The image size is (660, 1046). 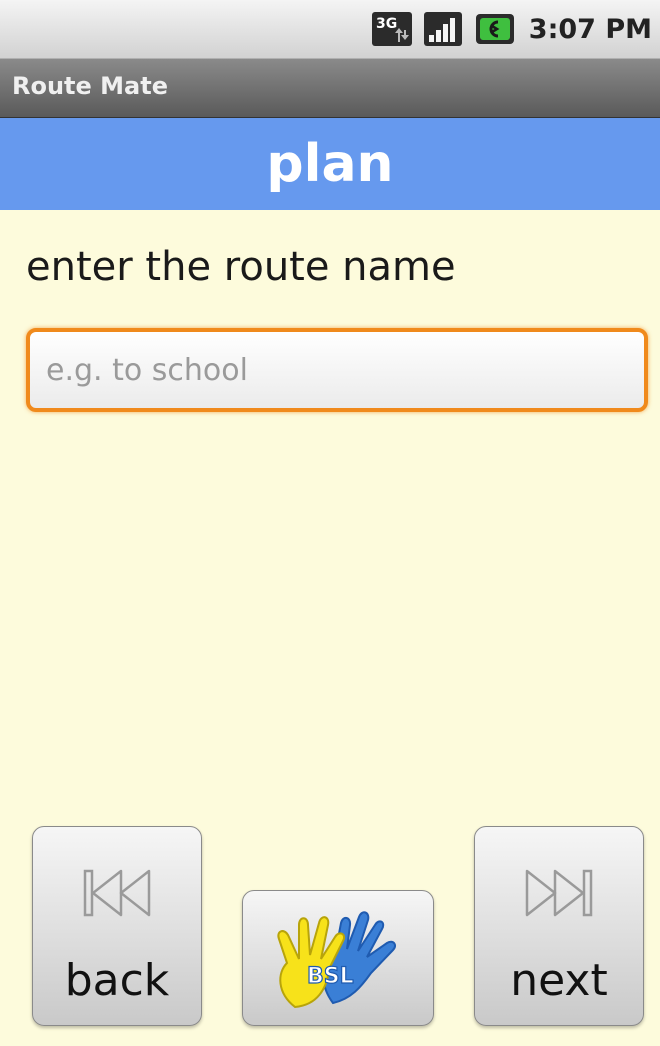 What do you see at coordinates (559, 895) in the screenshot?
I see `skip-forward-icon` at bounding box center [559, 895].